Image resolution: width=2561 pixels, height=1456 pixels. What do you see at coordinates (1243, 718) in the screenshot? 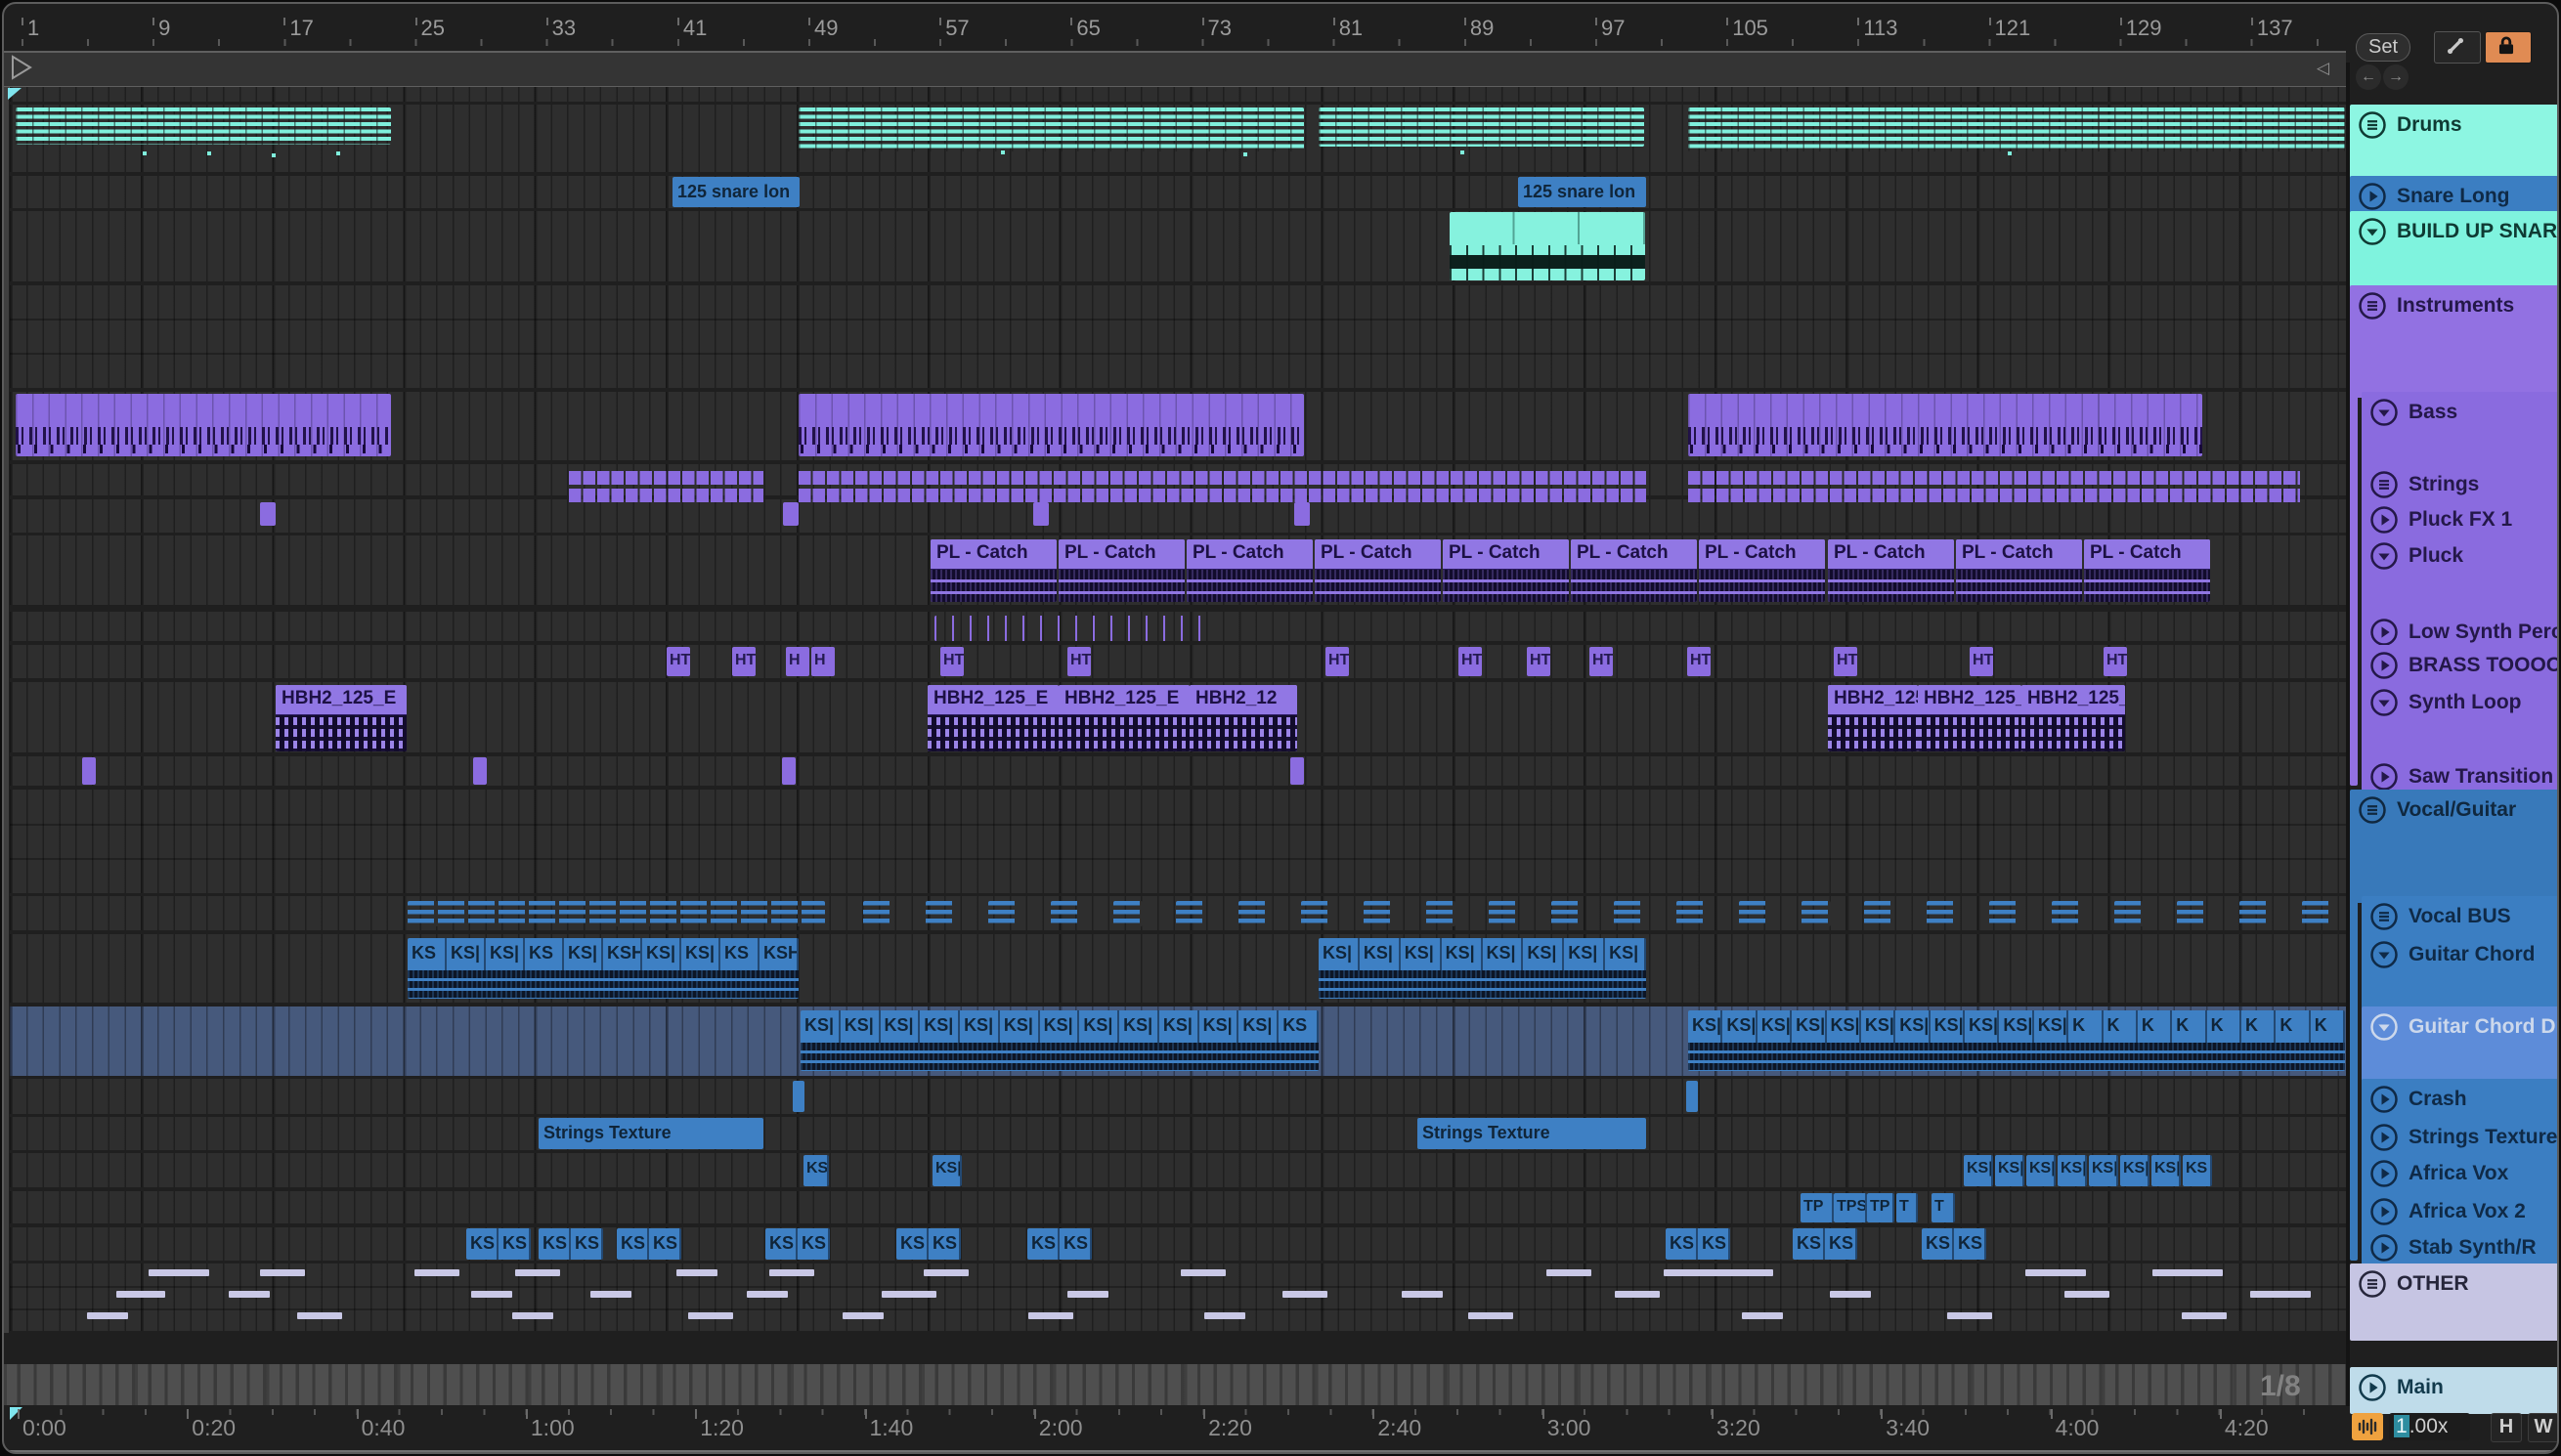
I see `hbh2-clip: HBH2_12` at bounding box center [1243, 718].